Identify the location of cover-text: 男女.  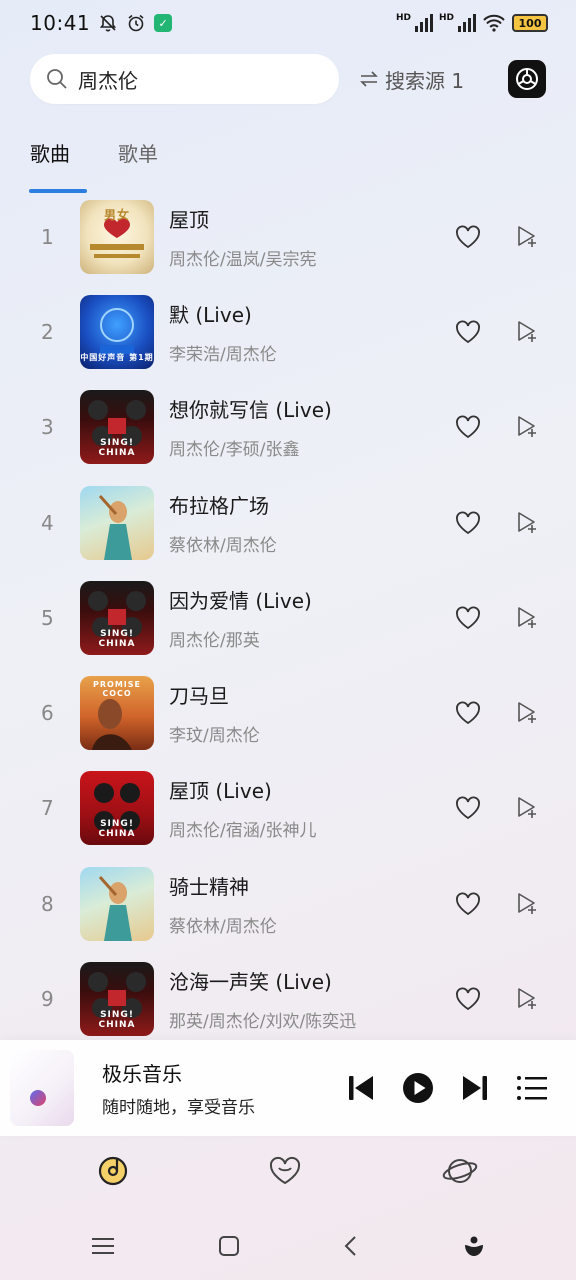
(116, 214).